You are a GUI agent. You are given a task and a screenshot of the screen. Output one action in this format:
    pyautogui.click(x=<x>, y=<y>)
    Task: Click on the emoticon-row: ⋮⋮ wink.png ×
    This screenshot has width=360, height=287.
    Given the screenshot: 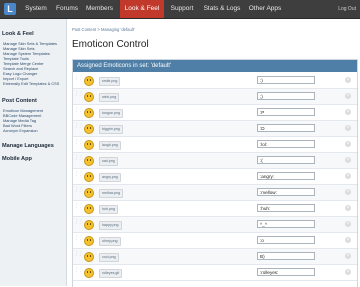 What is the action you would take?
    pyautogui.click(x=215, y=97)
    